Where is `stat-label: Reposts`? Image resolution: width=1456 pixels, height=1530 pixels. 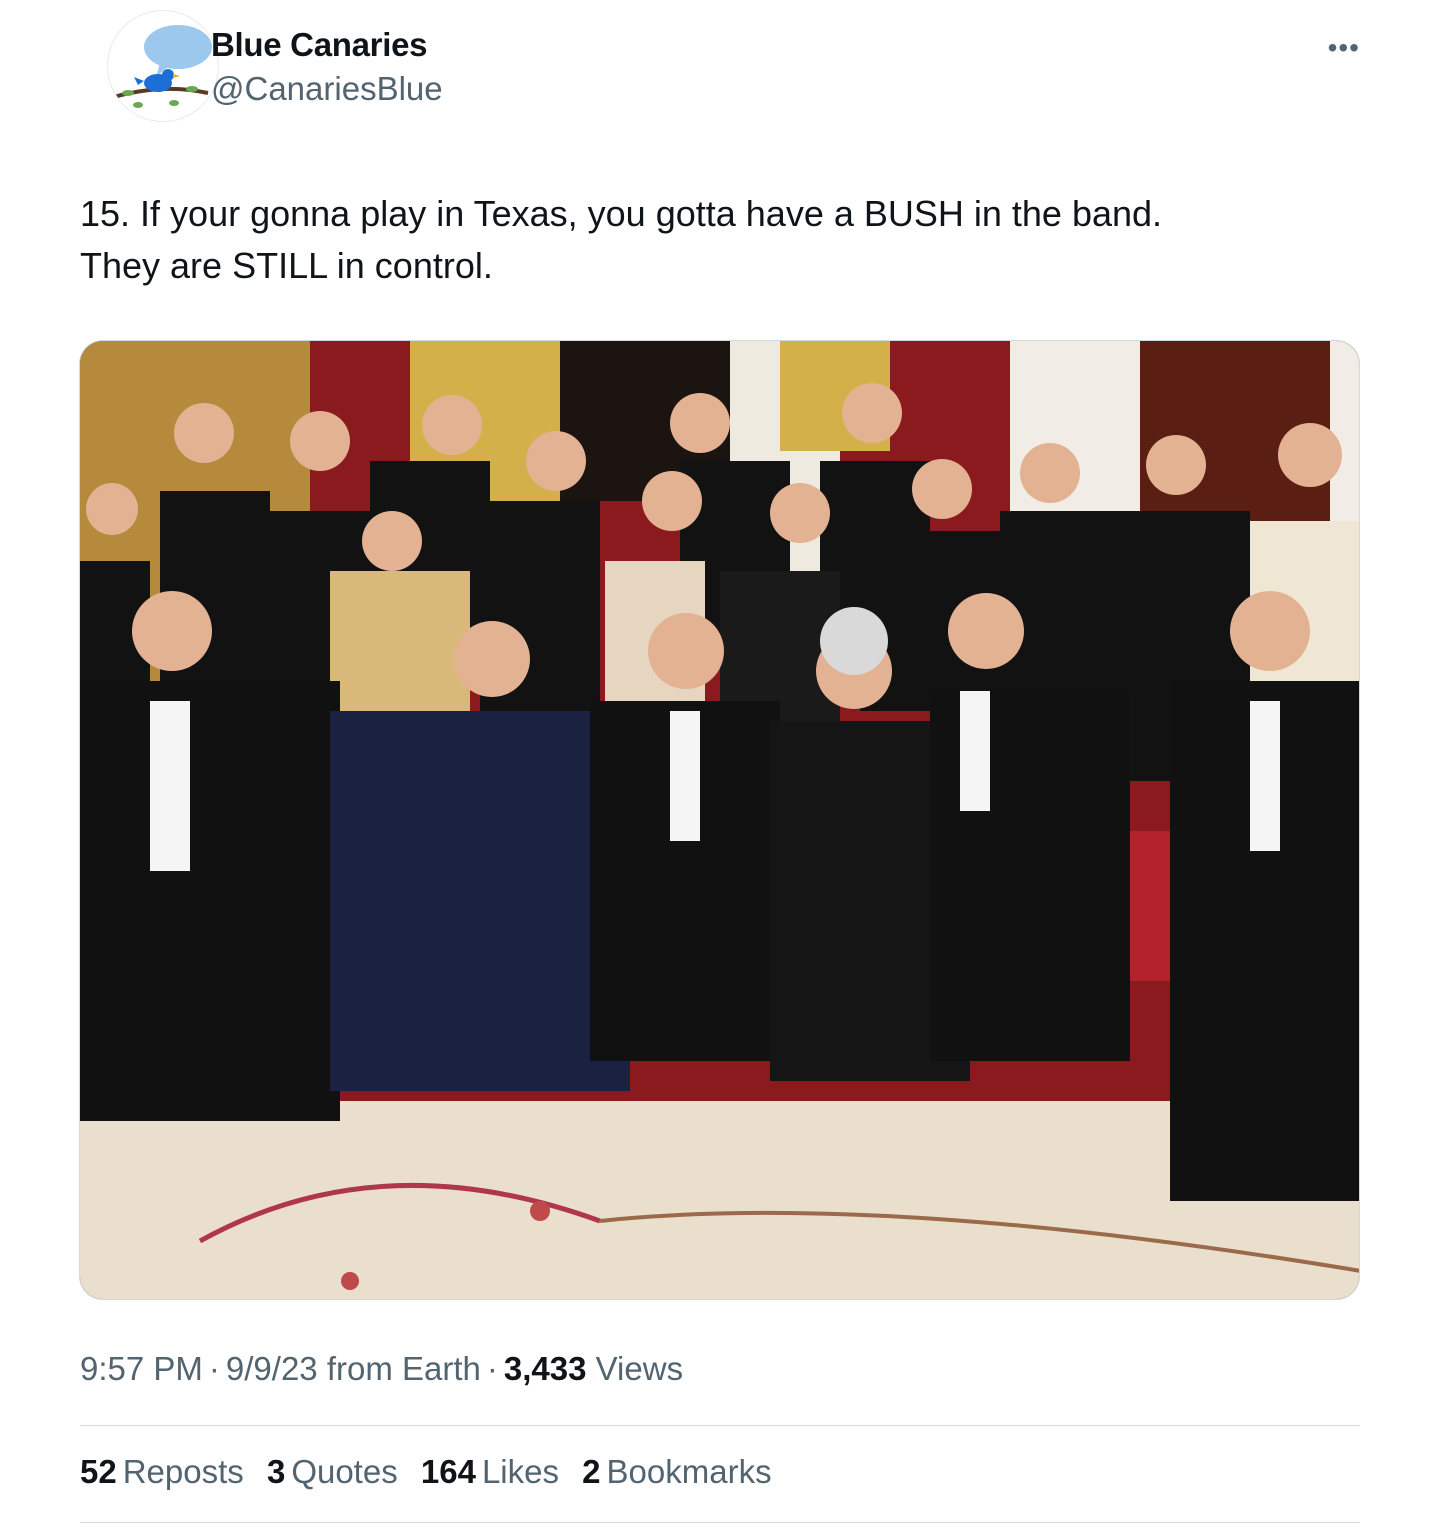 stat-label: Reposts is located at coordinates (183, 1471).